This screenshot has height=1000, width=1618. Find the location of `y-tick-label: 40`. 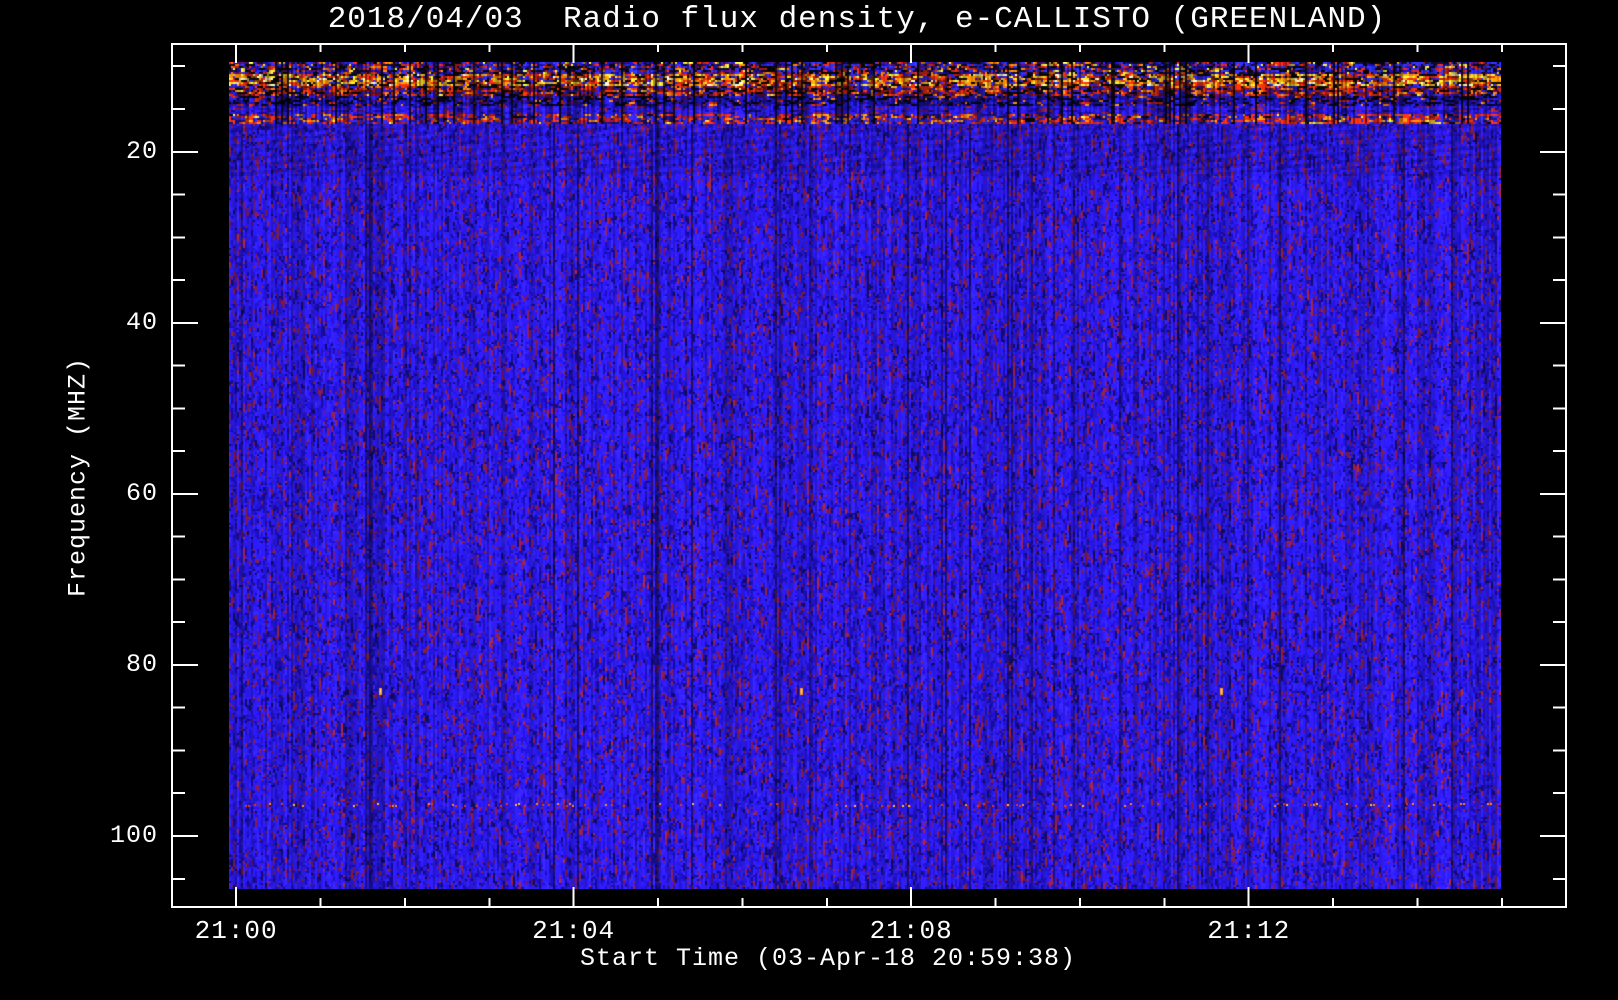

y-tick-label: 40 is located at coordinates (141, 322).